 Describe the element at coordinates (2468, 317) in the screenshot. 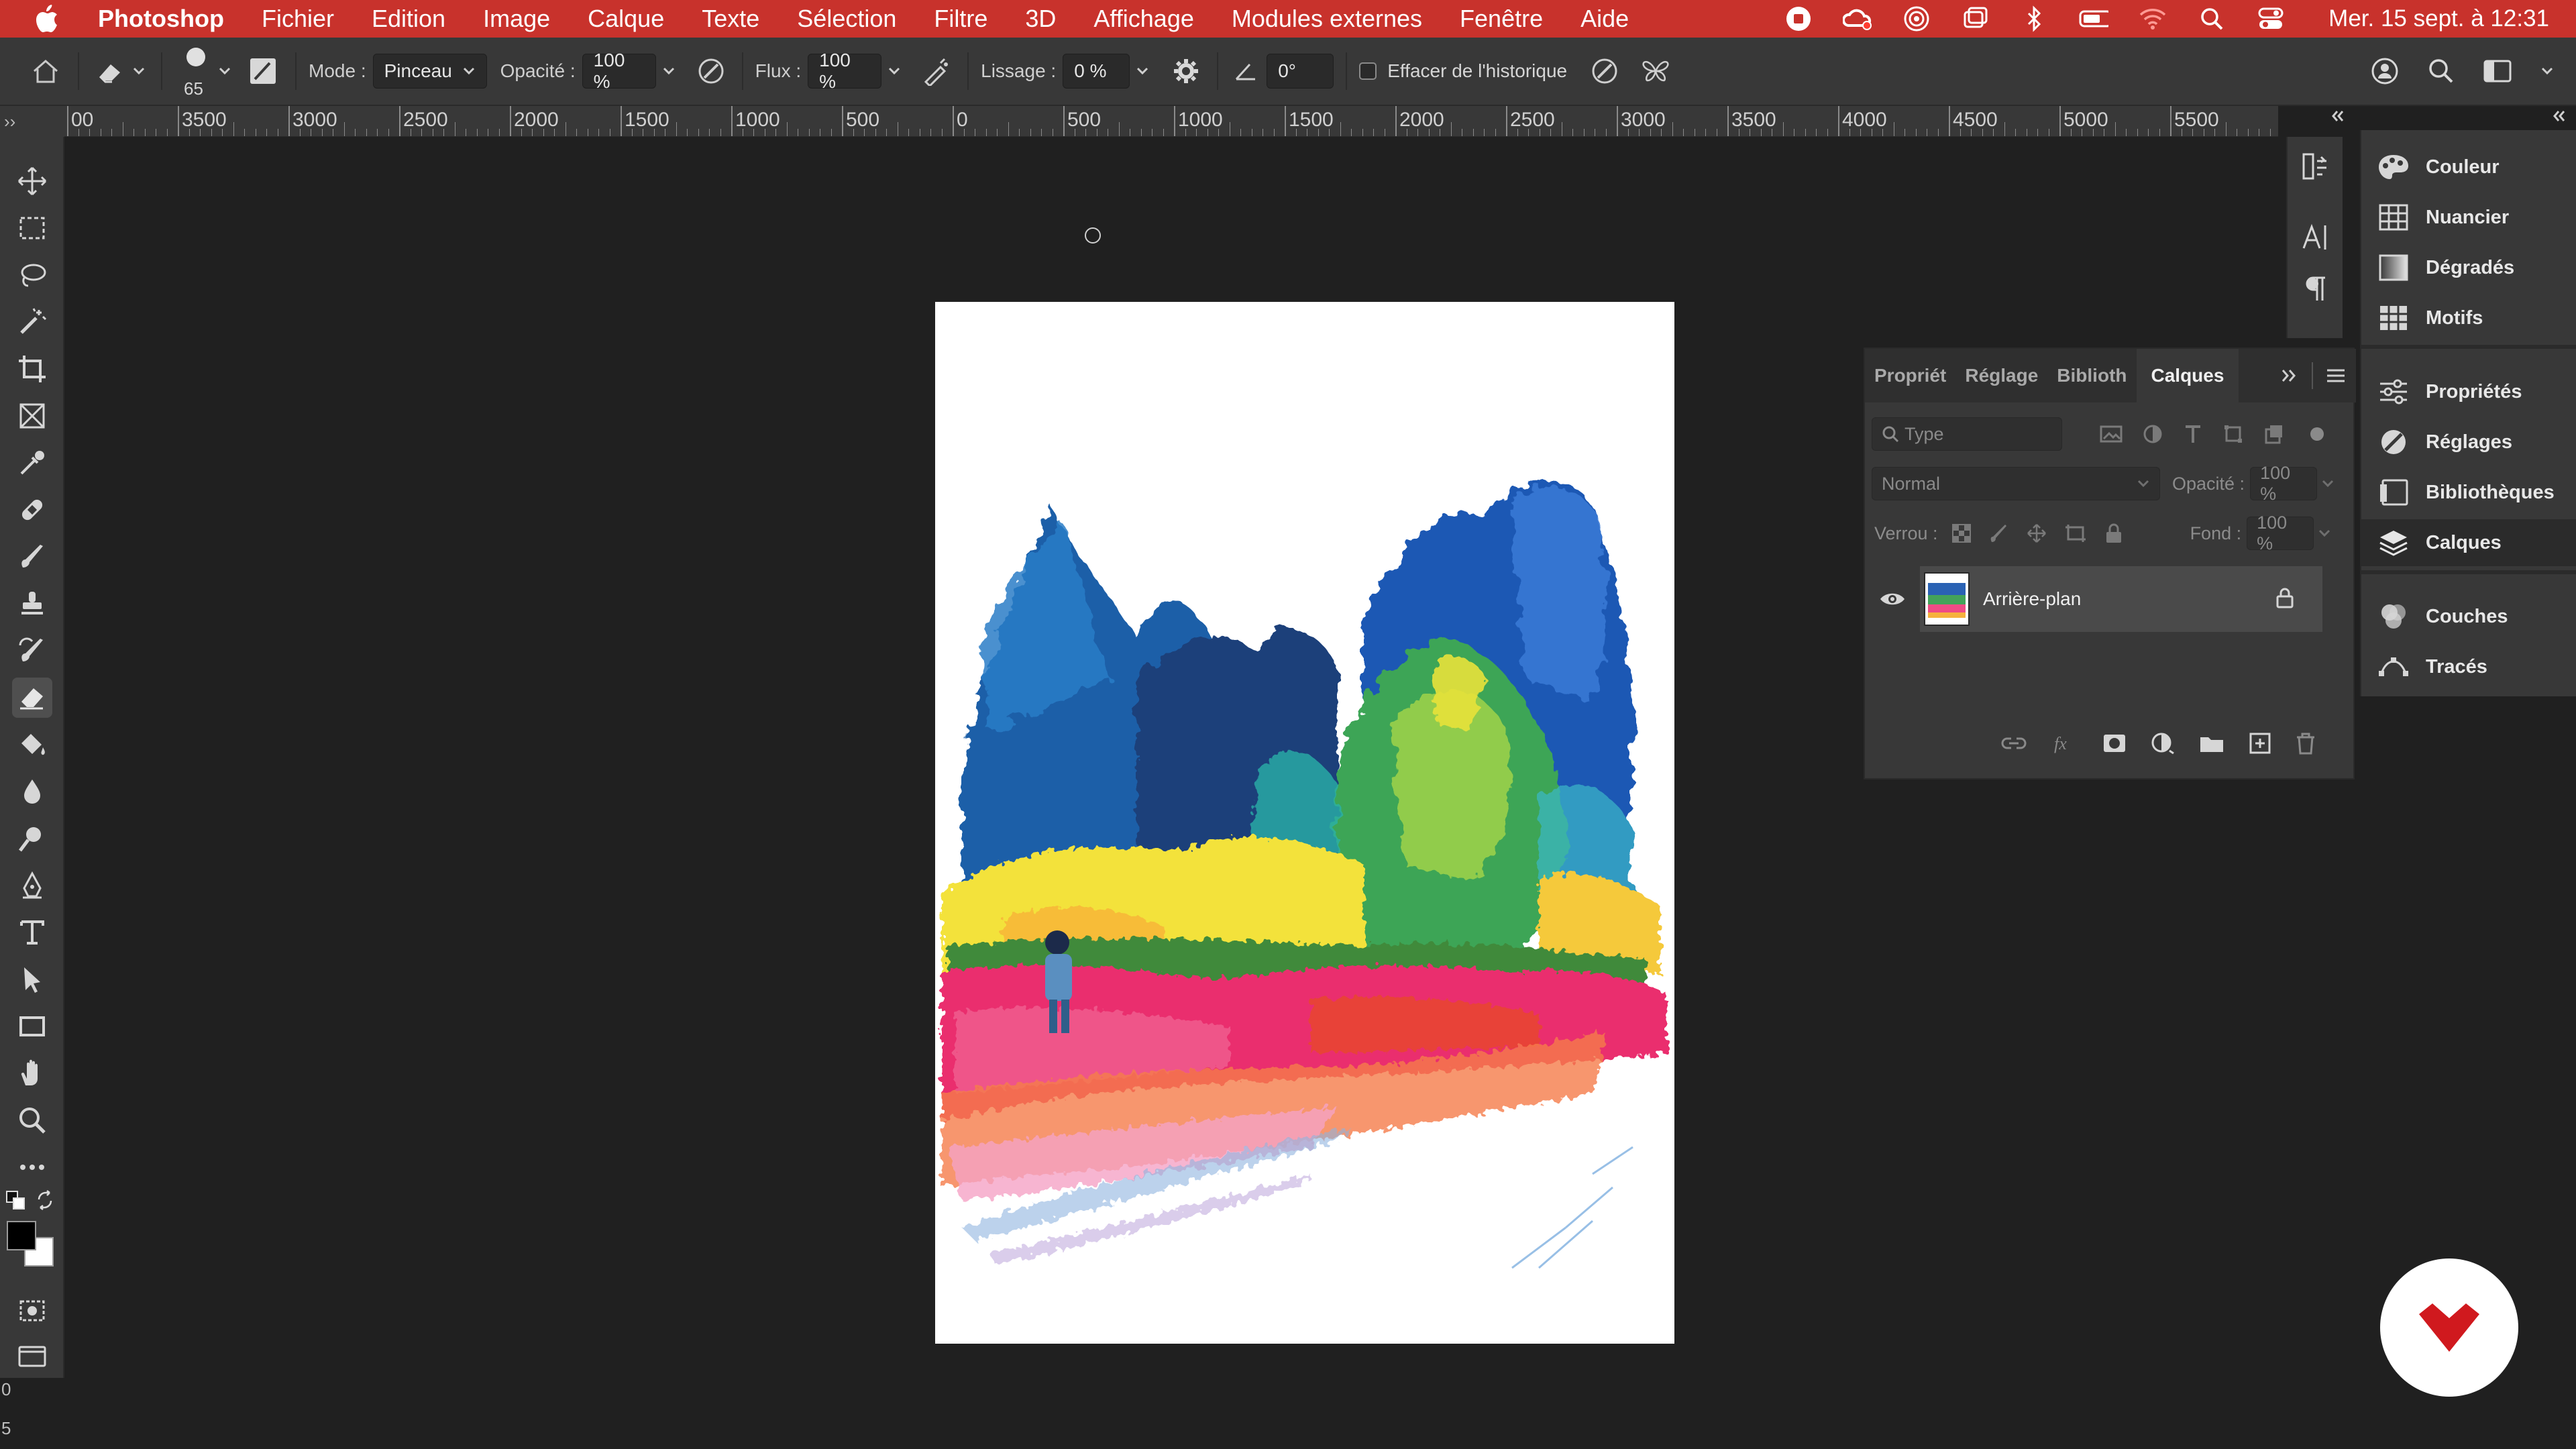

I see `panel-motifs: Motifs` at that location.